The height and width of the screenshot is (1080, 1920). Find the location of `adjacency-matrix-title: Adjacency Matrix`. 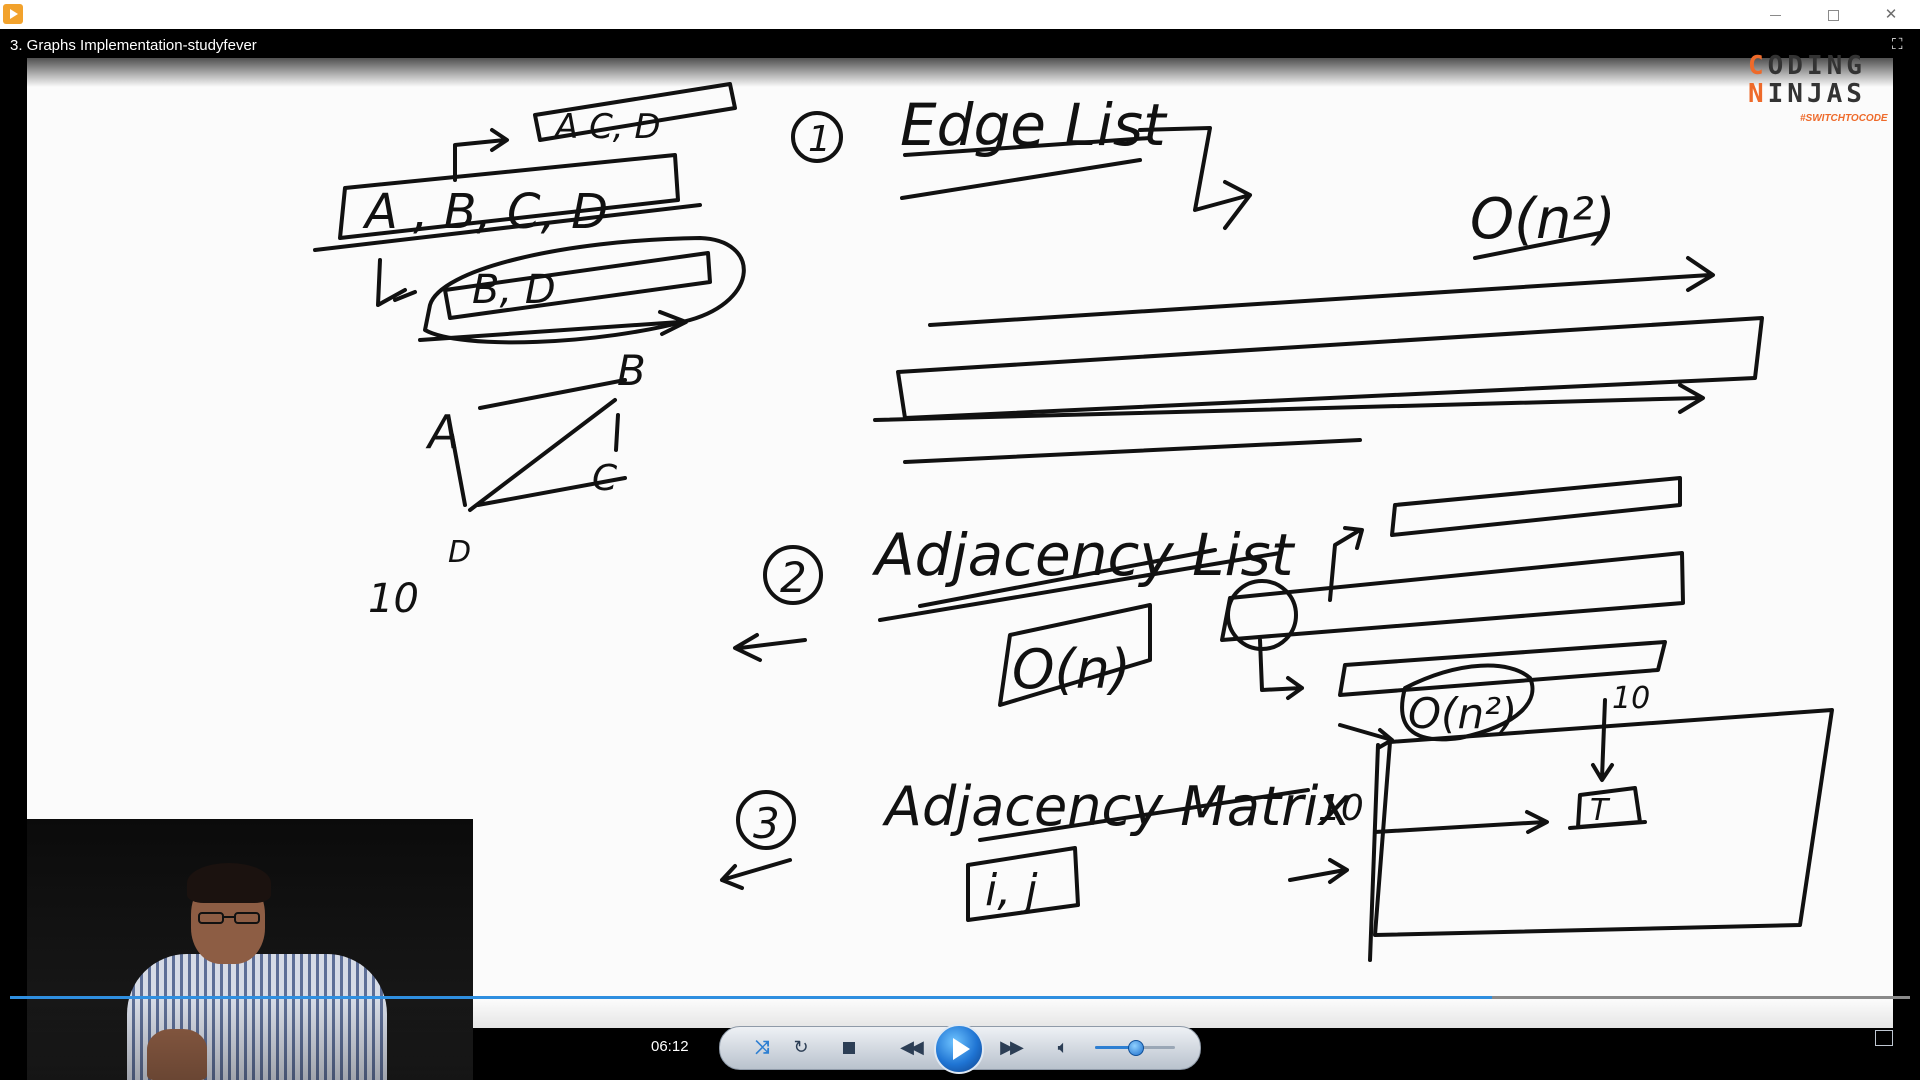

adjacency-matrix-title: Adjacency Matrix is located at coordinates (1116, 806).